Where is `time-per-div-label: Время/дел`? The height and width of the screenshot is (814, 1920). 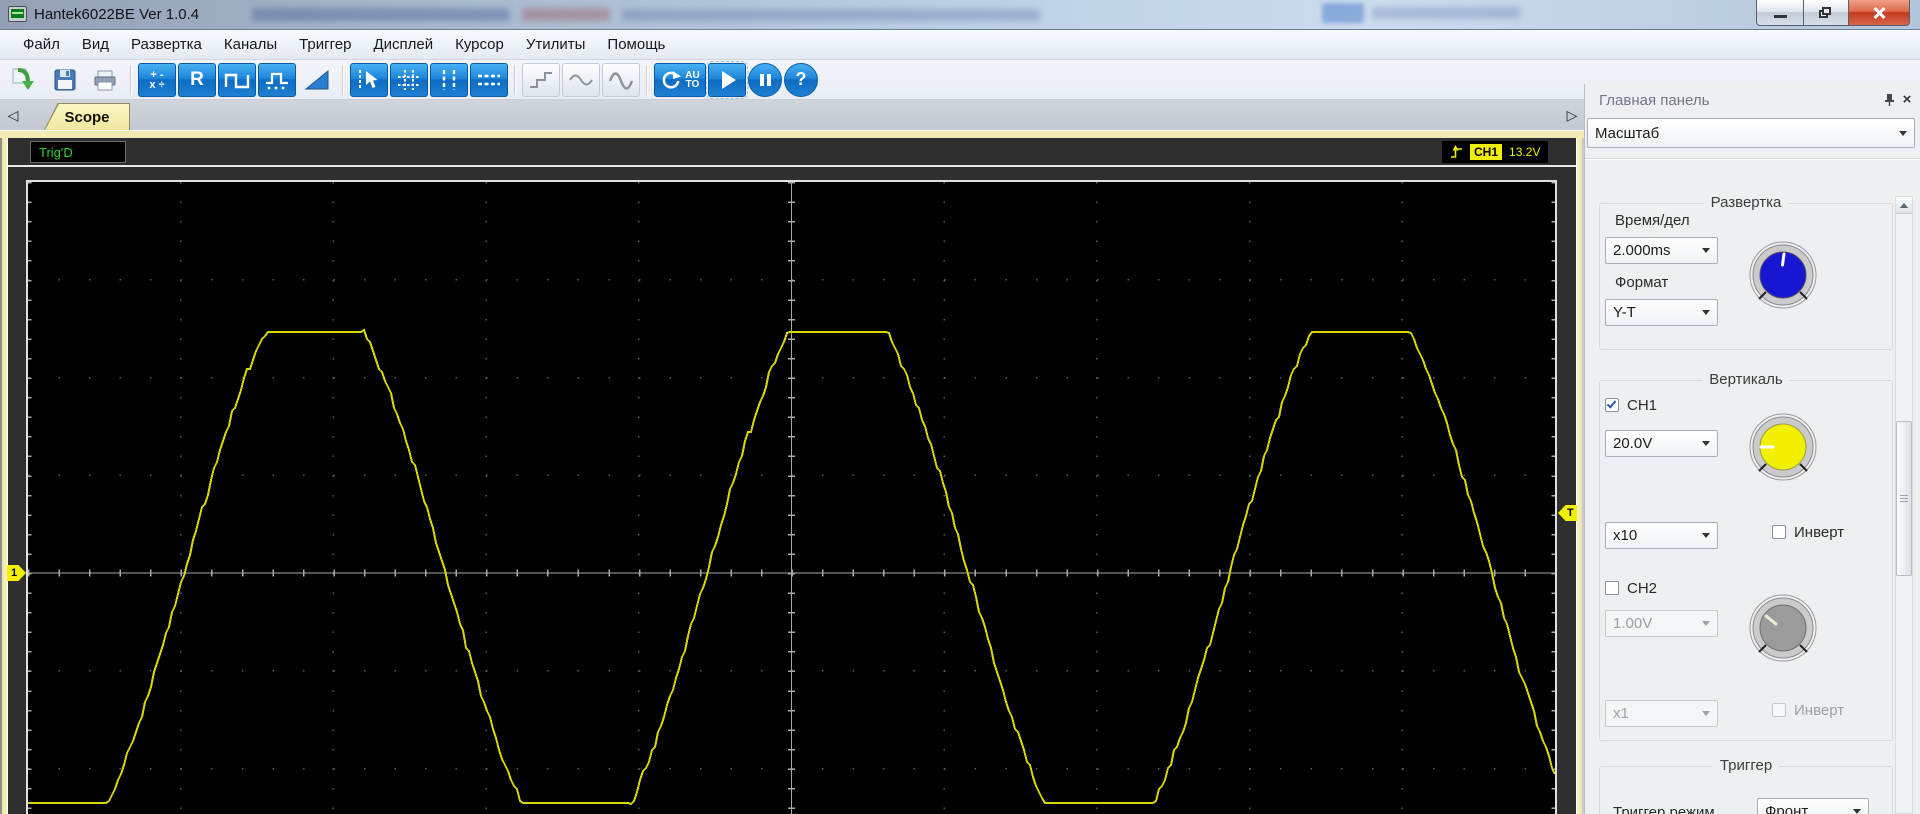
time-per-div-label: Время/дел is located at coordinates (1652, 220).